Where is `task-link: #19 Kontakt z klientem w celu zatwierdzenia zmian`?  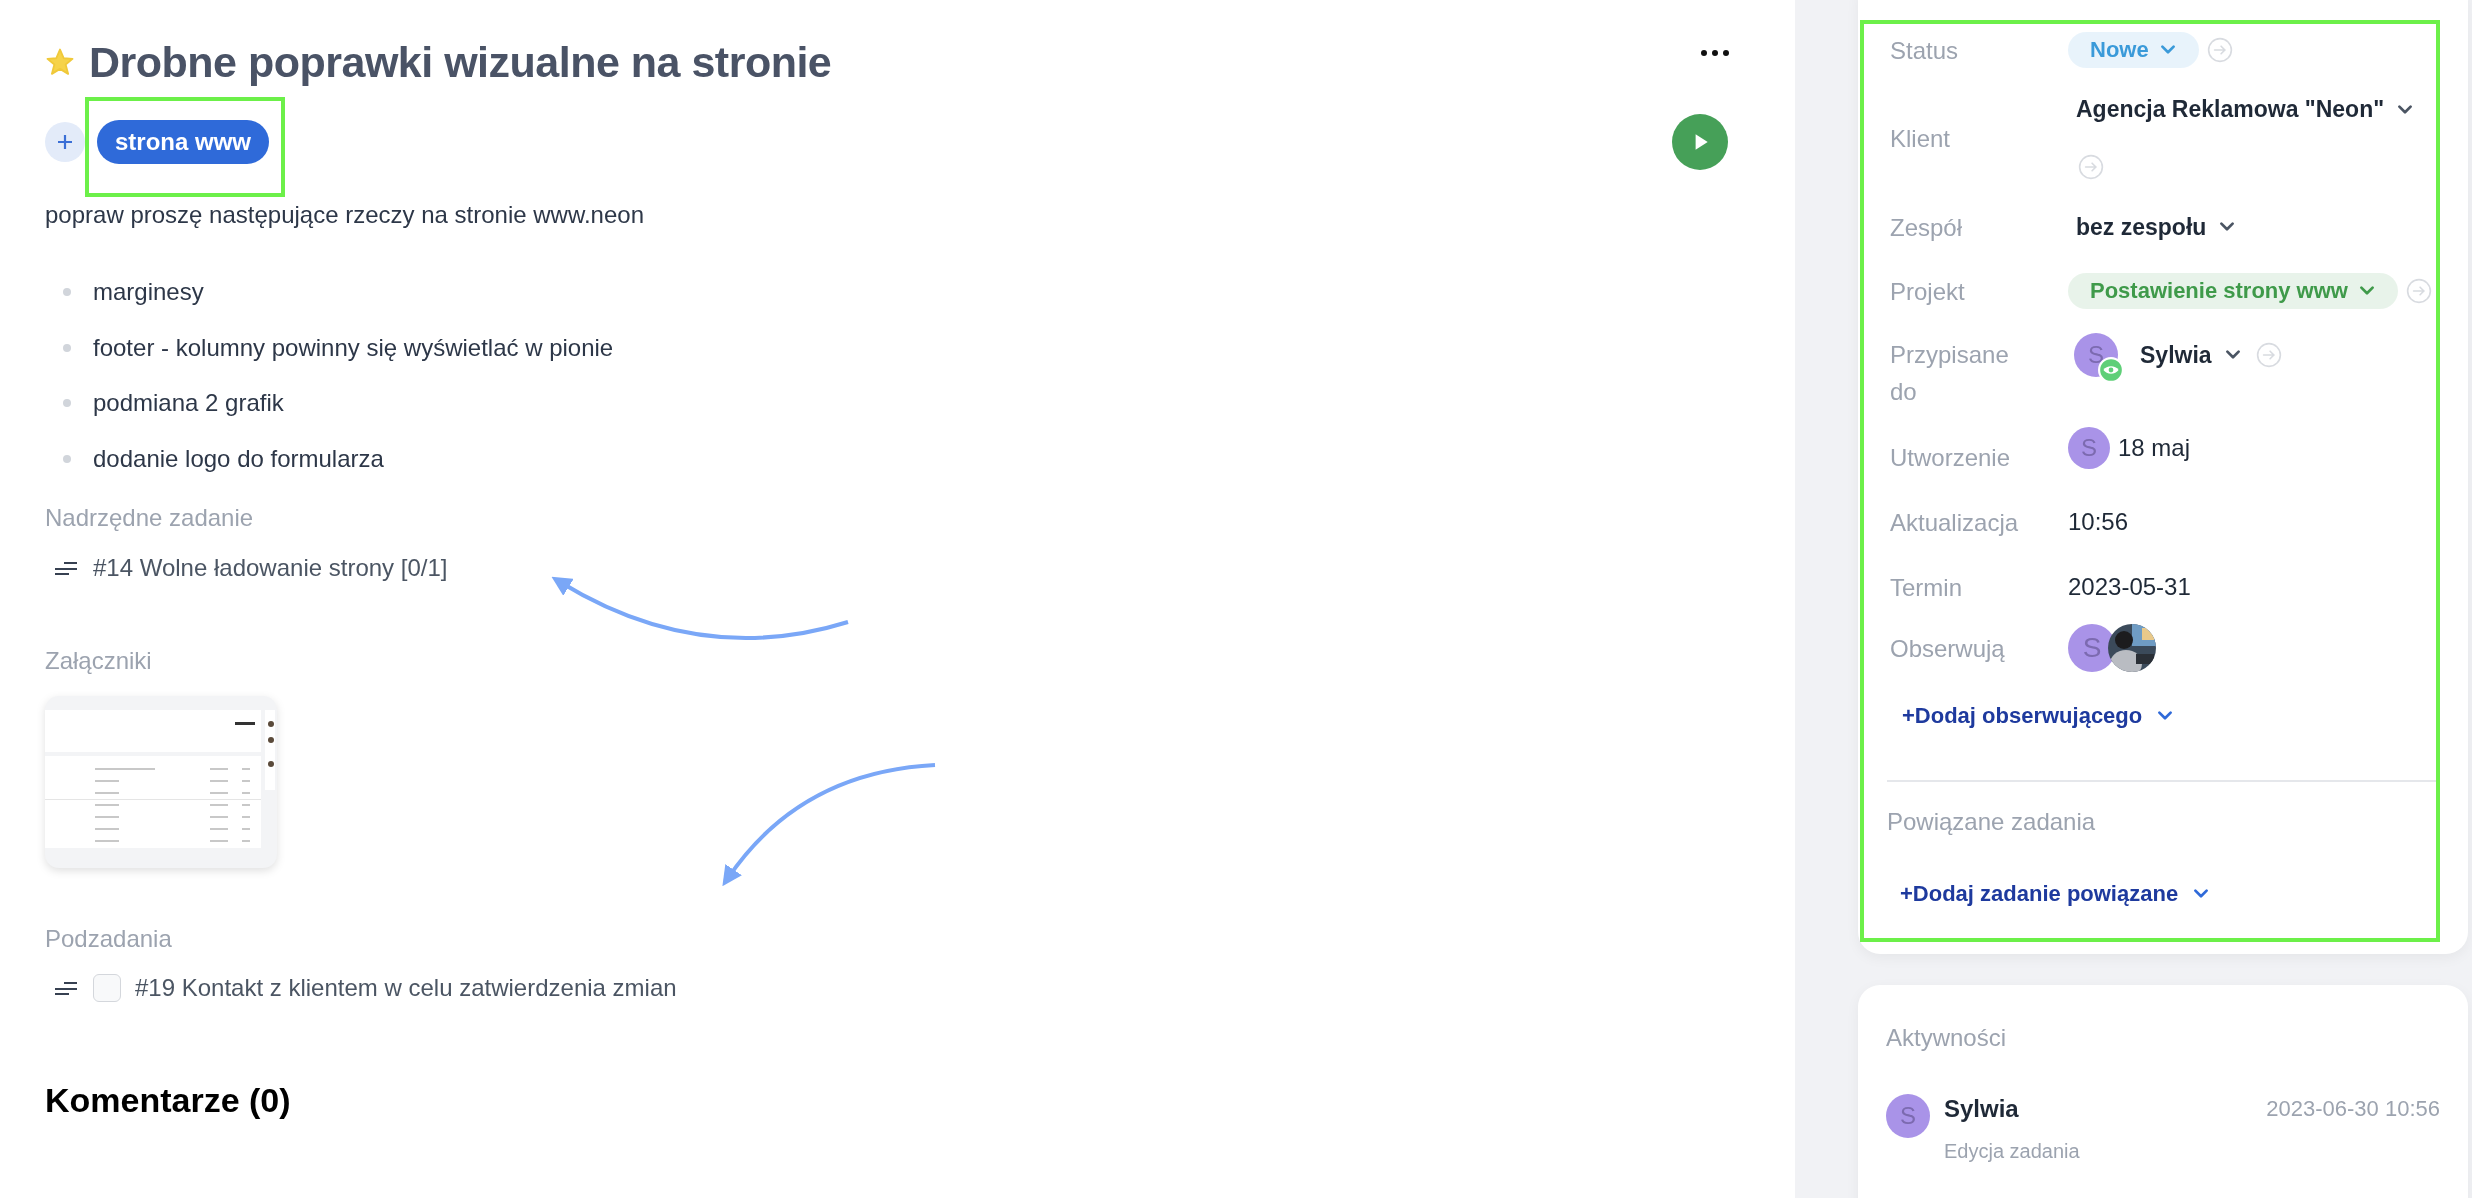 task-link: #19 Kontakt z klientem w celu zatwierdzenia zmian is located at coordinates (406, 987).